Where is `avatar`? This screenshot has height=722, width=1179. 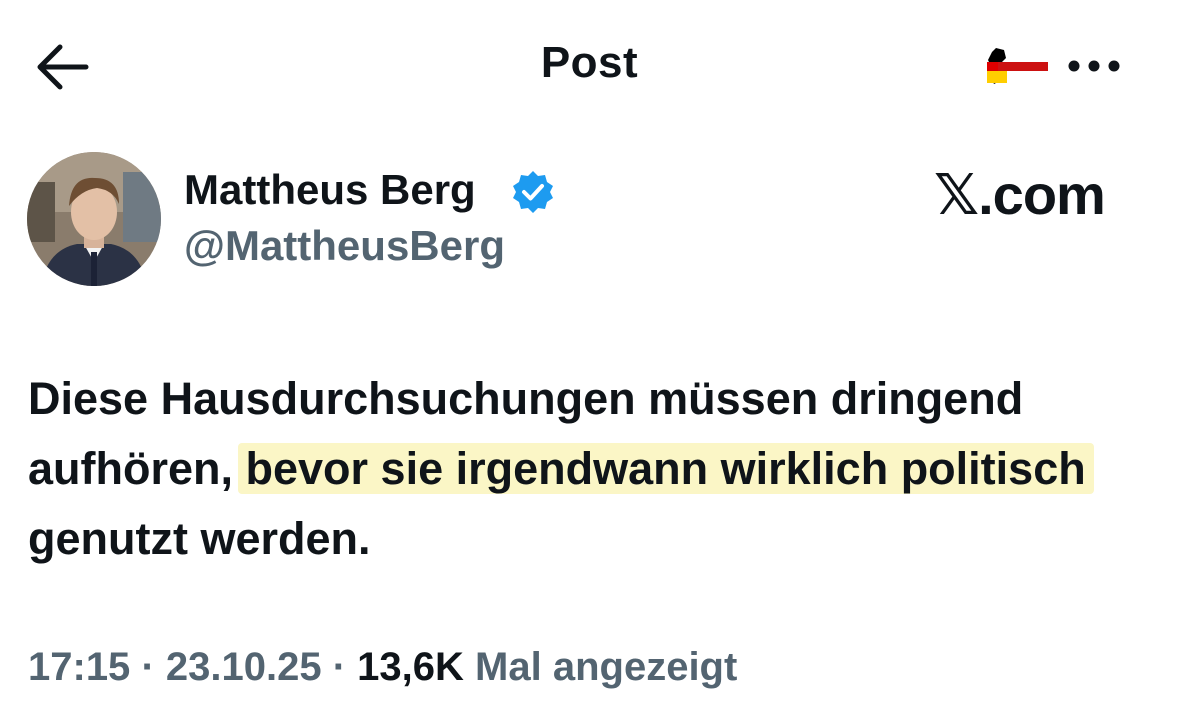
avatar is located at coordinates (94, 219).